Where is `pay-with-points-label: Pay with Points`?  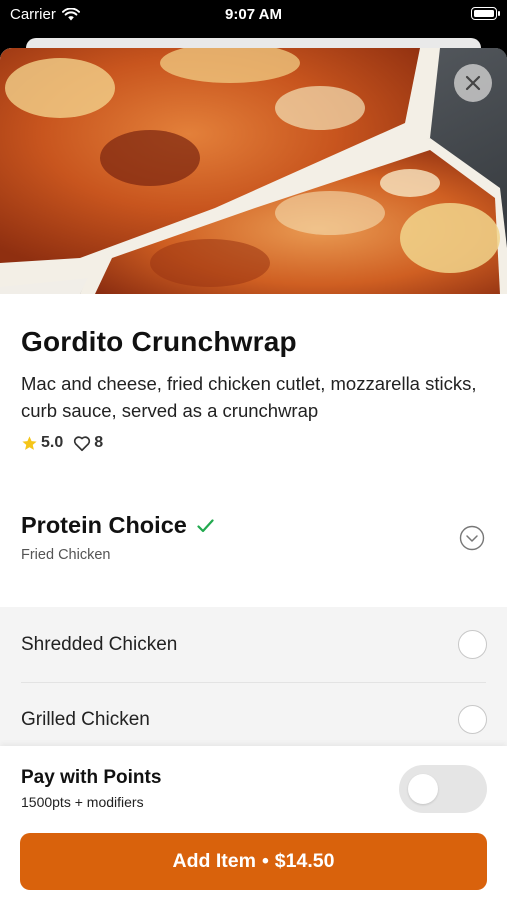
pay-with-points-label: Pay with Points is located at coordinates (91, 777).